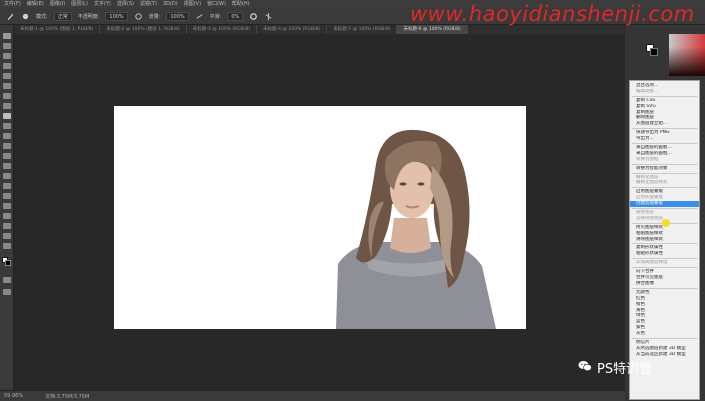  I want to click on eyedropper-tool-icon, so click(7, 96).